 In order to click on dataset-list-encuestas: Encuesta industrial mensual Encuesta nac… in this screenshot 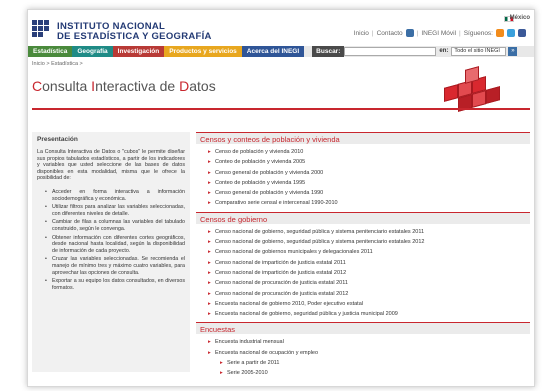, I will do `click(363, 357)`.